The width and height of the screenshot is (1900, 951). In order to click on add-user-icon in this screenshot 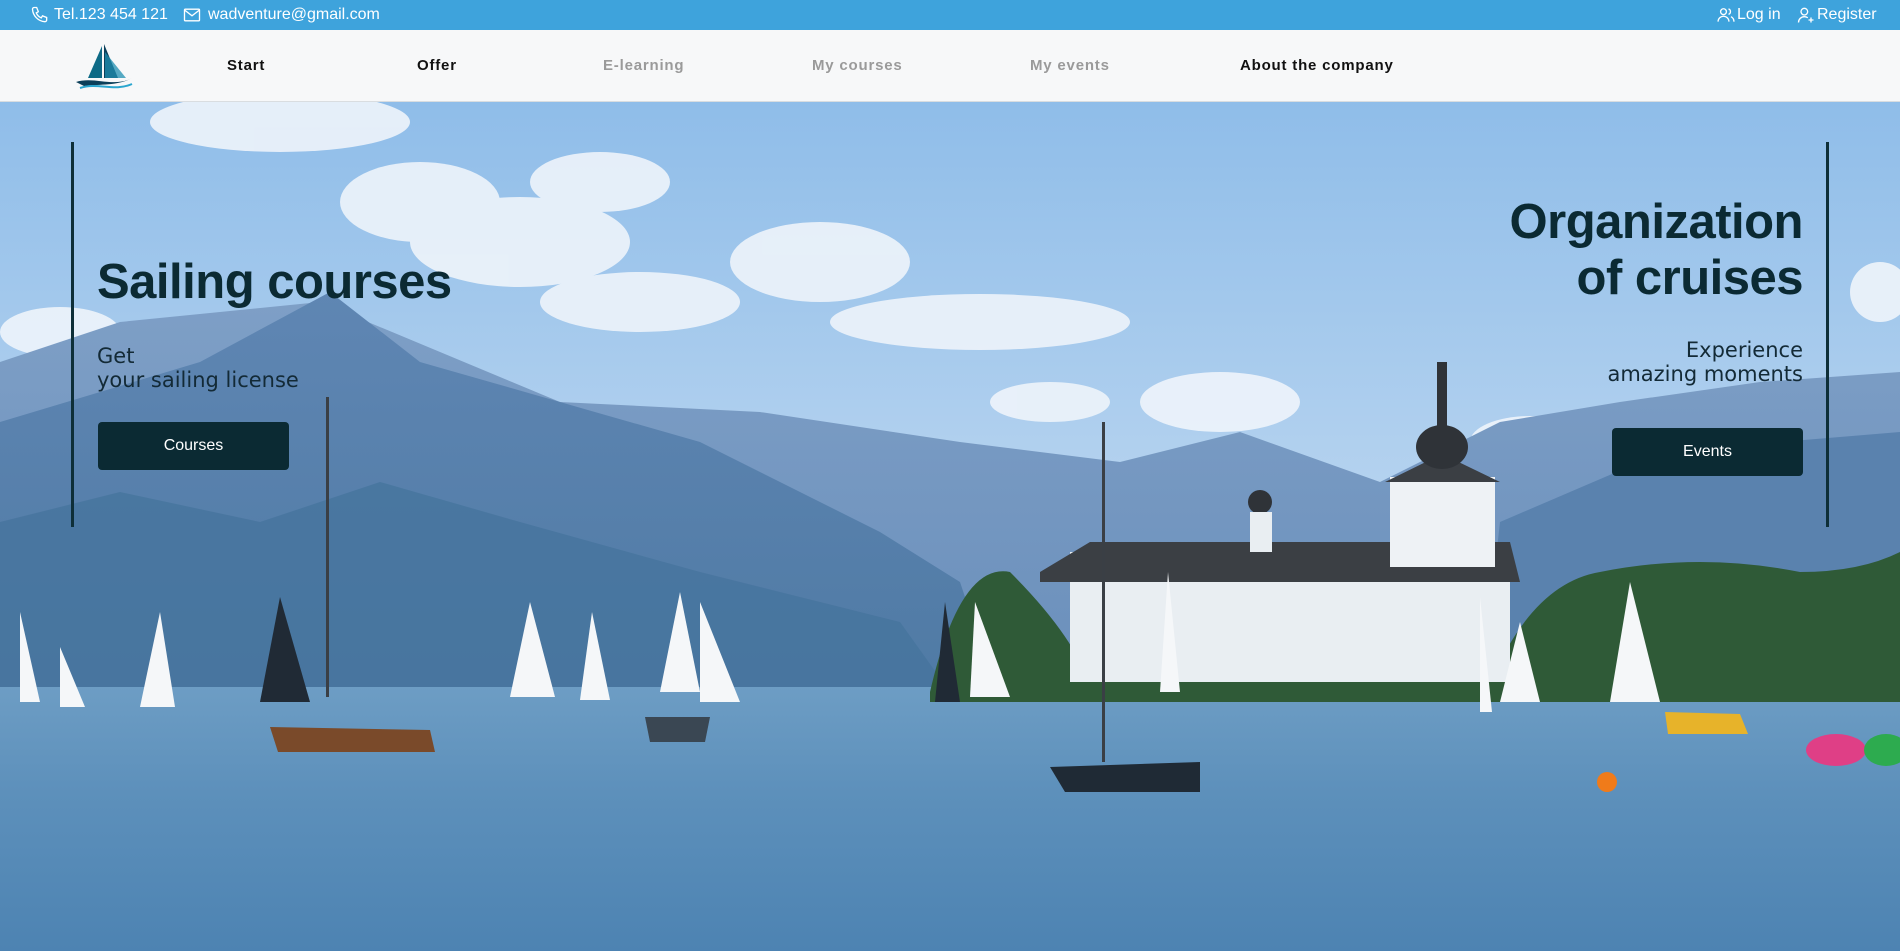, I will do `click(1805, 15)`.